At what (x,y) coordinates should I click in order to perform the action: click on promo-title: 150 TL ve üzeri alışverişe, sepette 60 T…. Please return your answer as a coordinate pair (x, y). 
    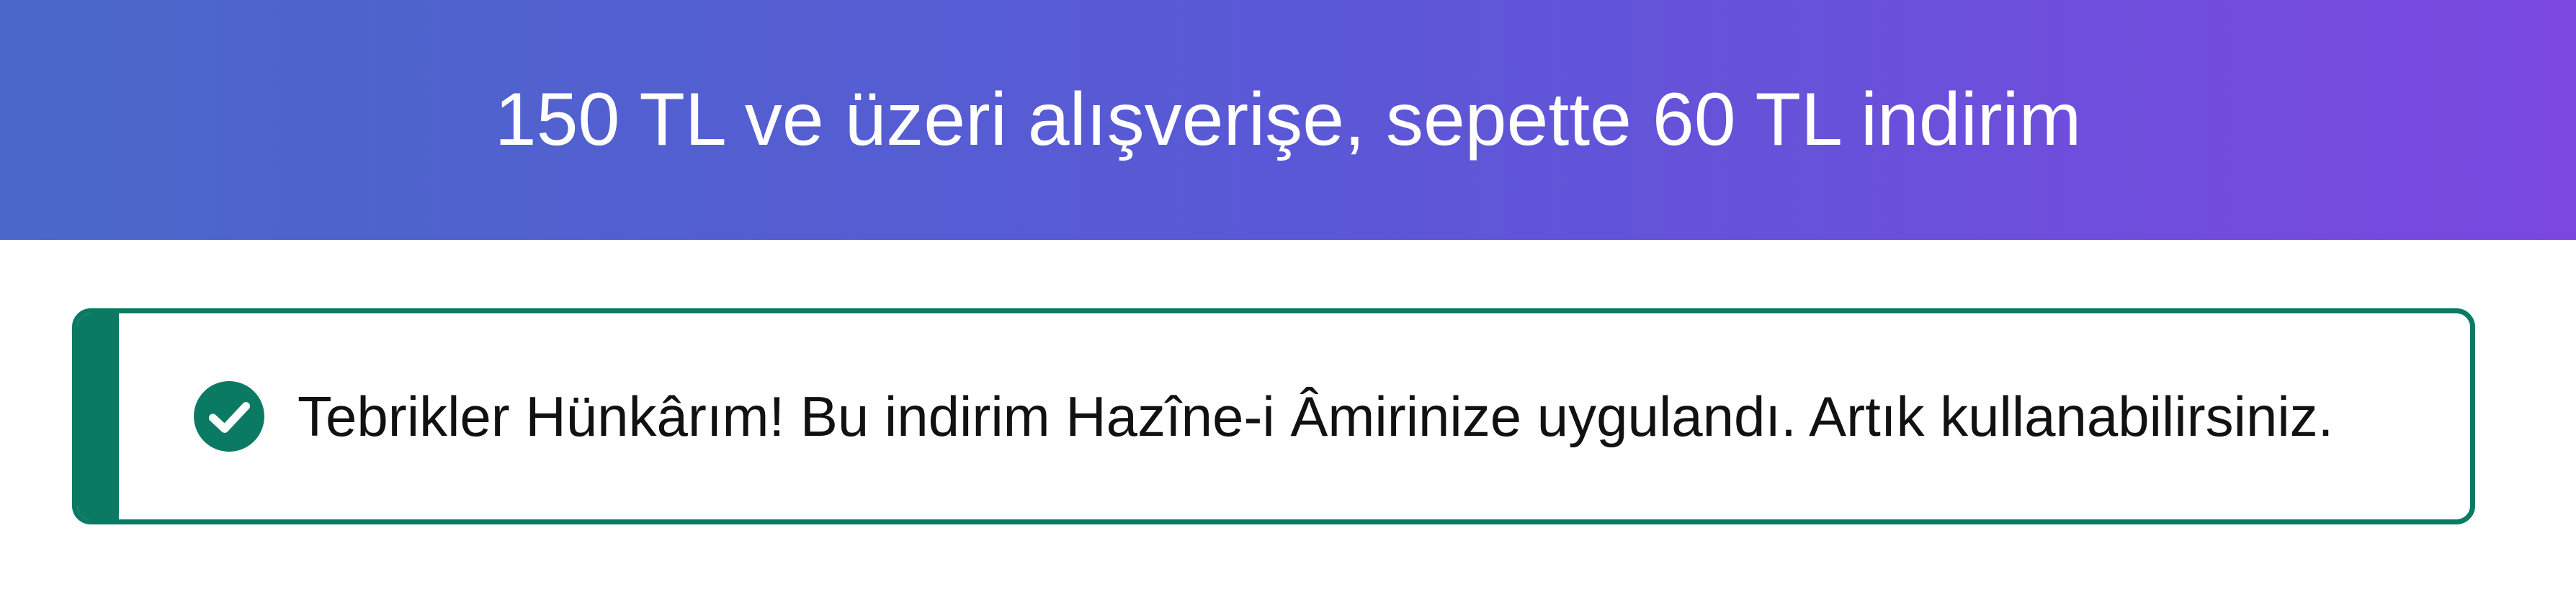
    Looking at the image, I should click on (1288, 119).